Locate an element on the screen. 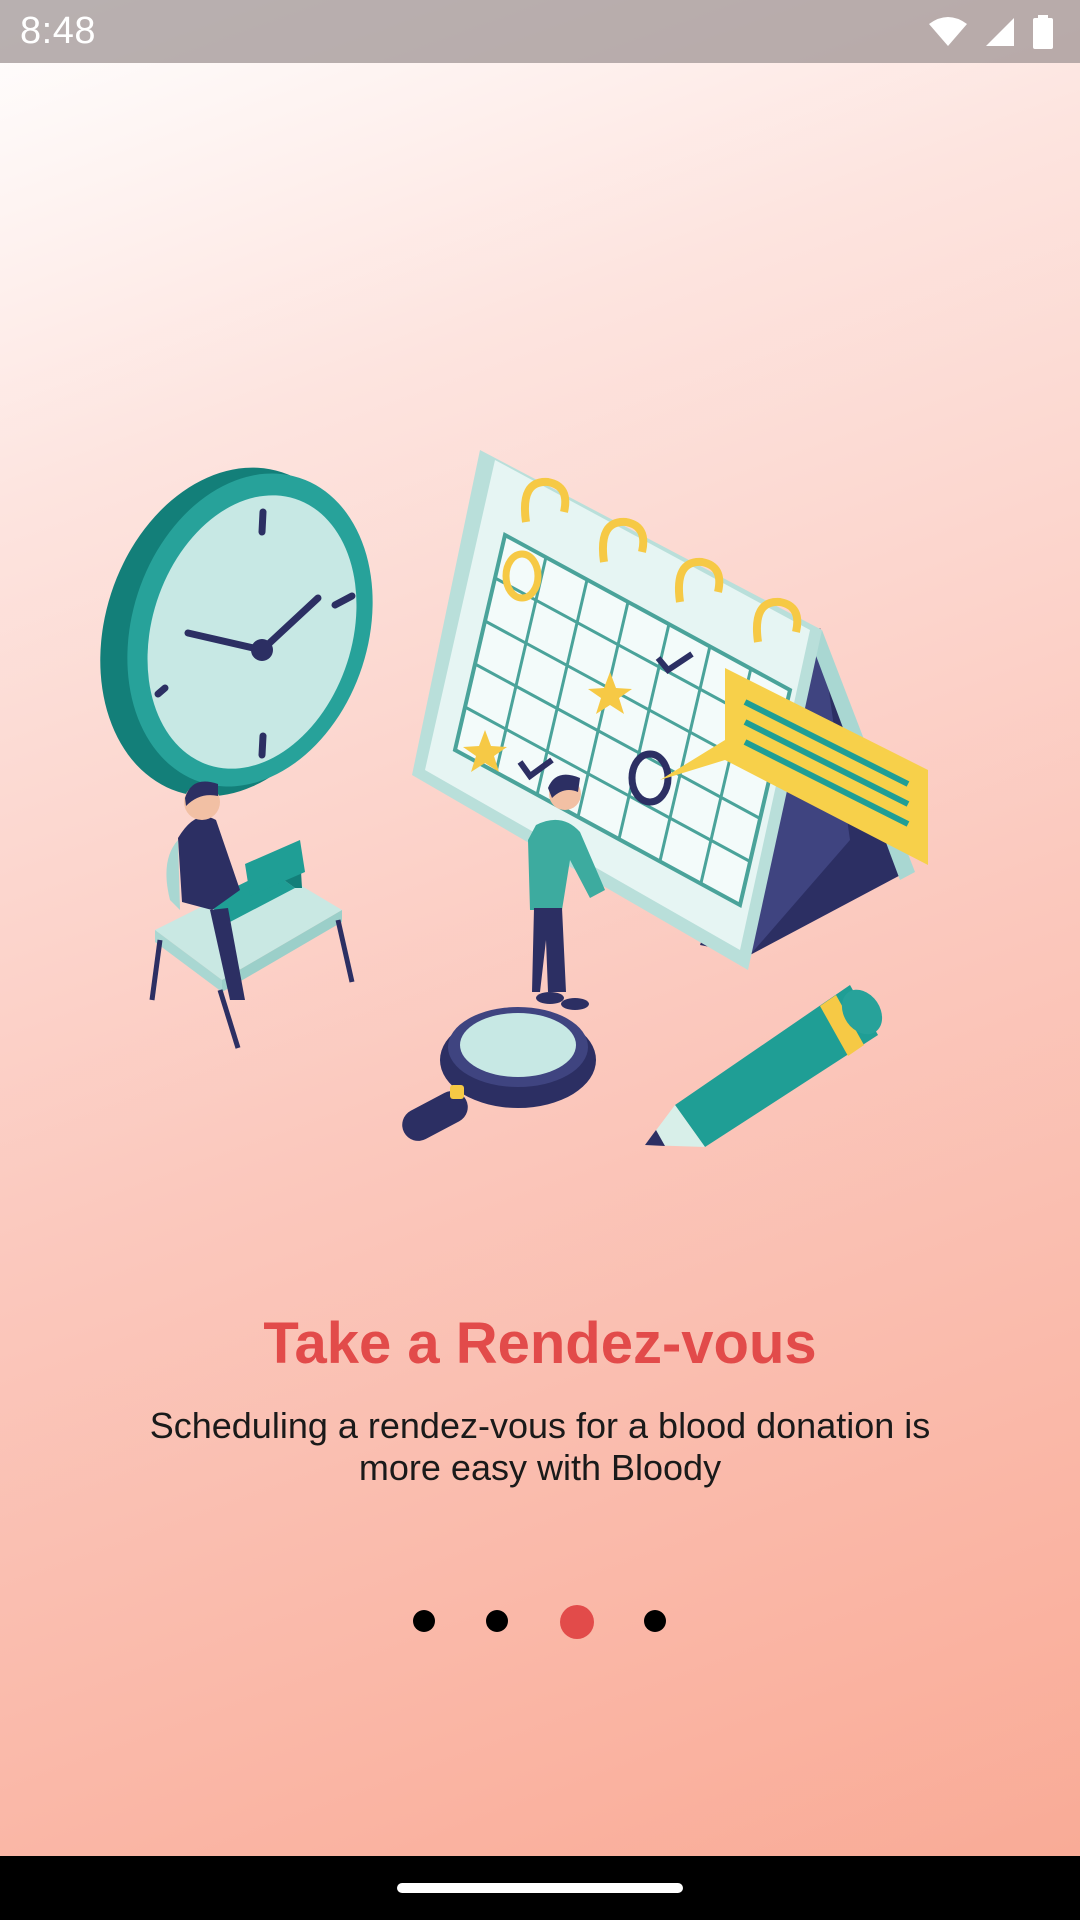 This screenshot has width=1080, height=1920. status-icons is located at coordinates (991, 31).